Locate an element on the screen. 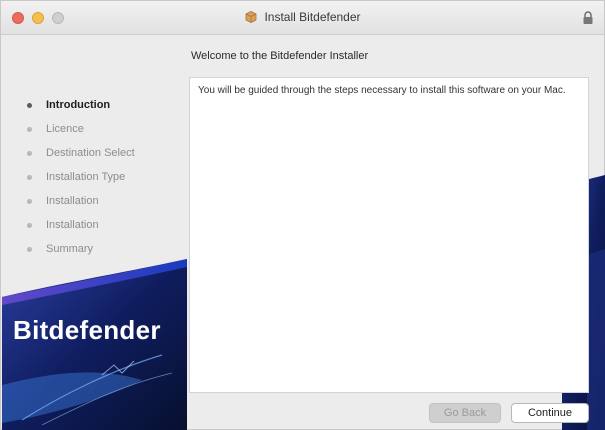 The image size is (605, 430). page-heading: Welcome to the Bitdefender Installer is located at coordinates (280, 56).